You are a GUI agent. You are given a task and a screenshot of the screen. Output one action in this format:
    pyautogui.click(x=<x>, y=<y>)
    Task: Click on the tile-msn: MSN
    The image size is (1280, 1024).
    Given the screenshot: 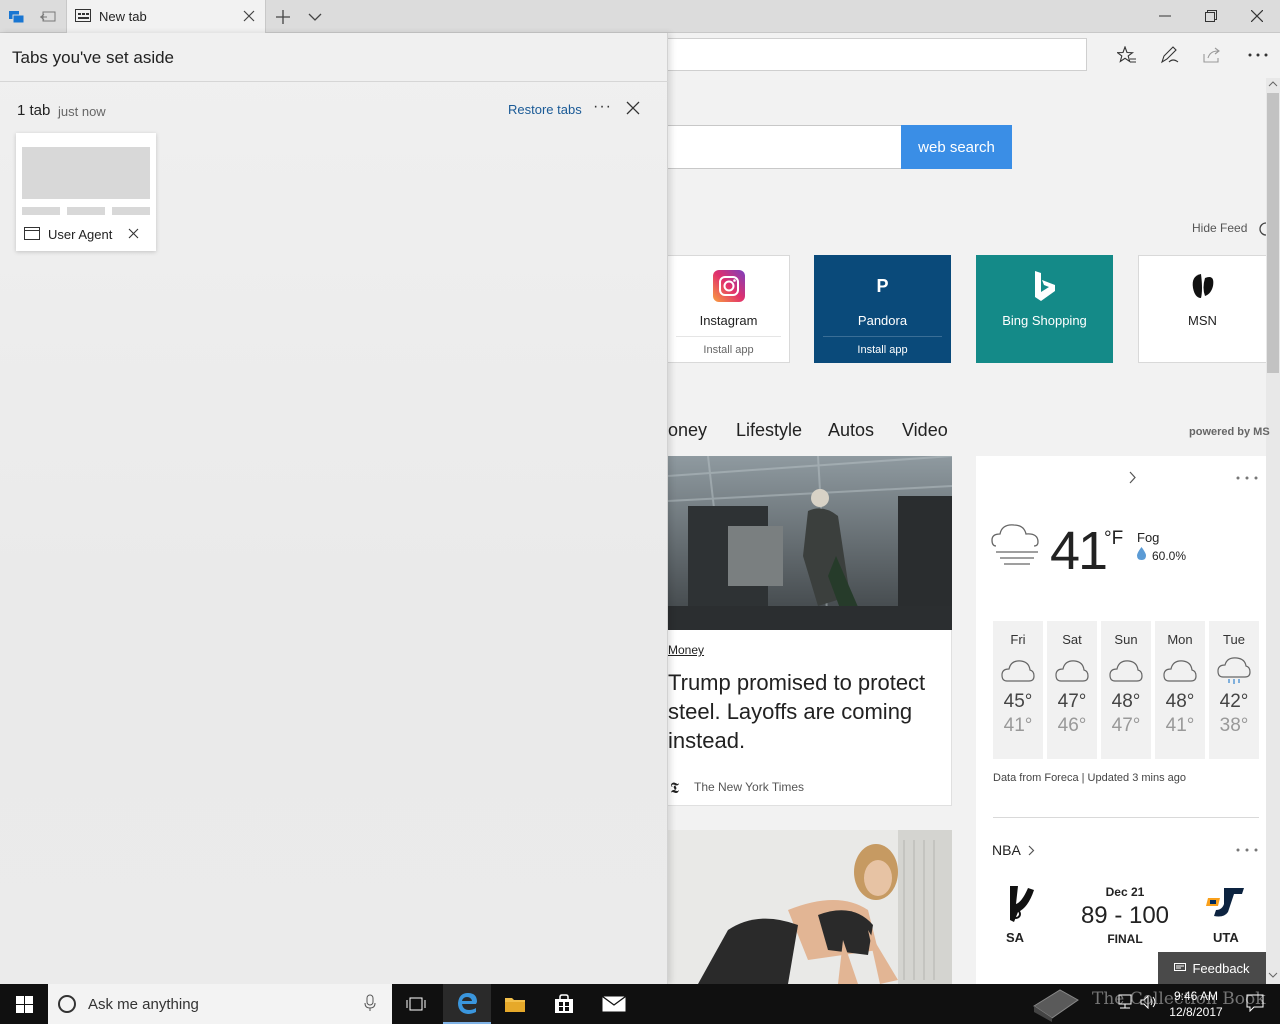 What is the action you would take?
    pyautogui.click(x=1202, y=309)
    